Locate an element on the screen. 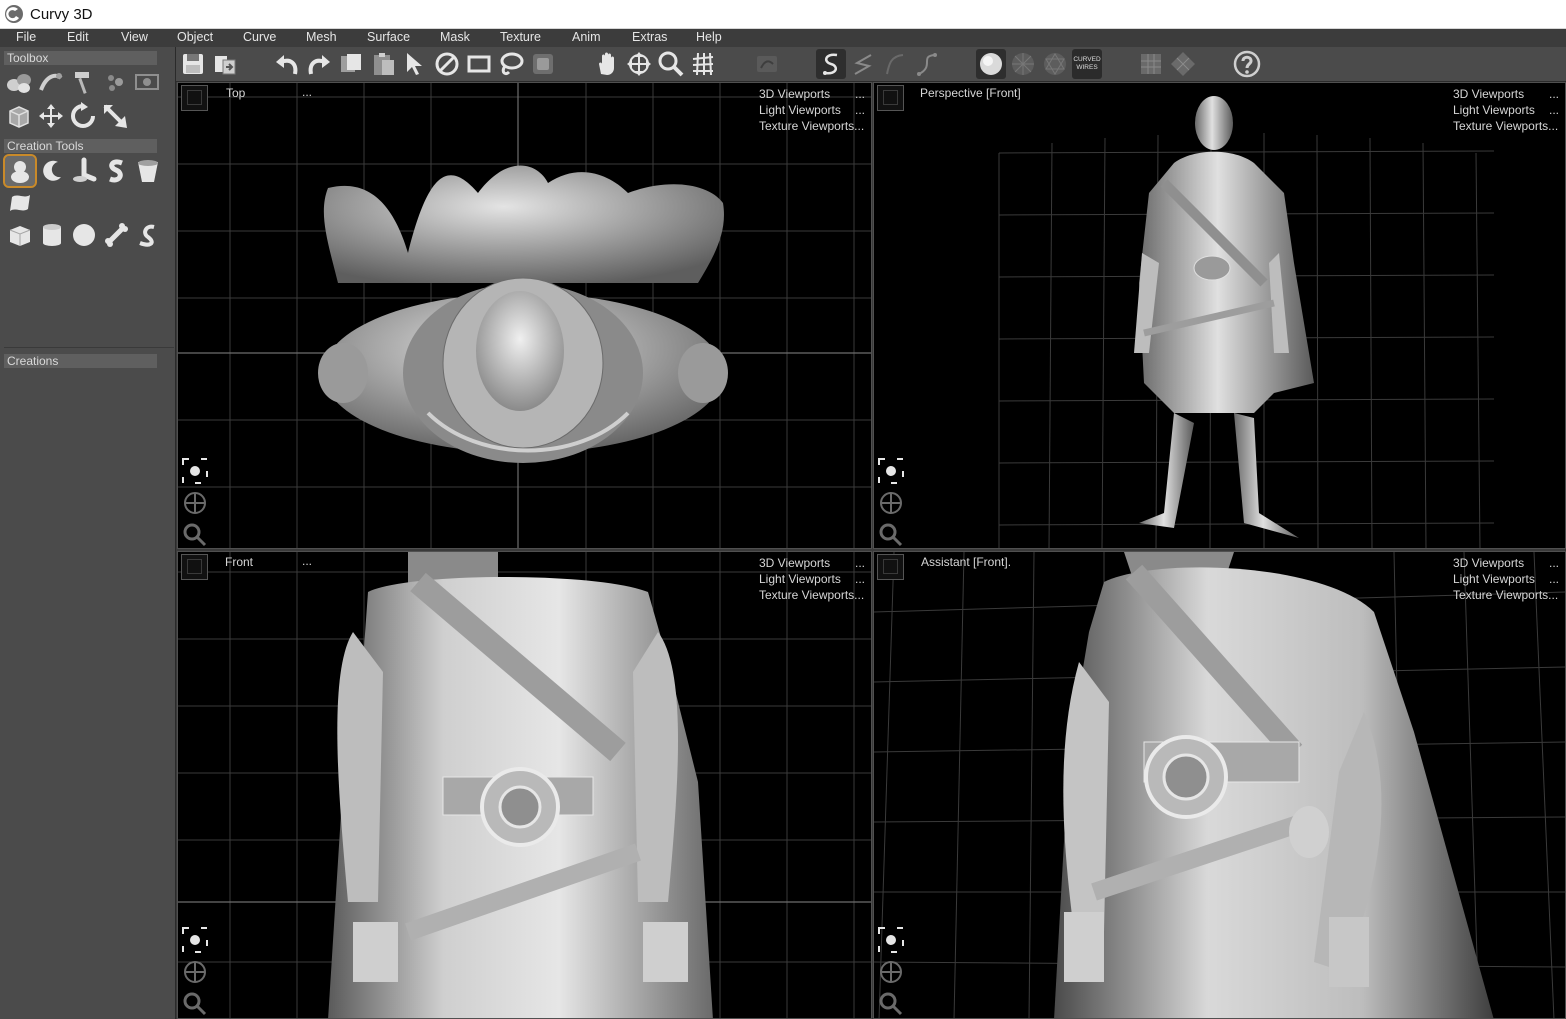 This screenshot has height=1019, width=1566. rect-select-button is located at coordinates (479, 64).